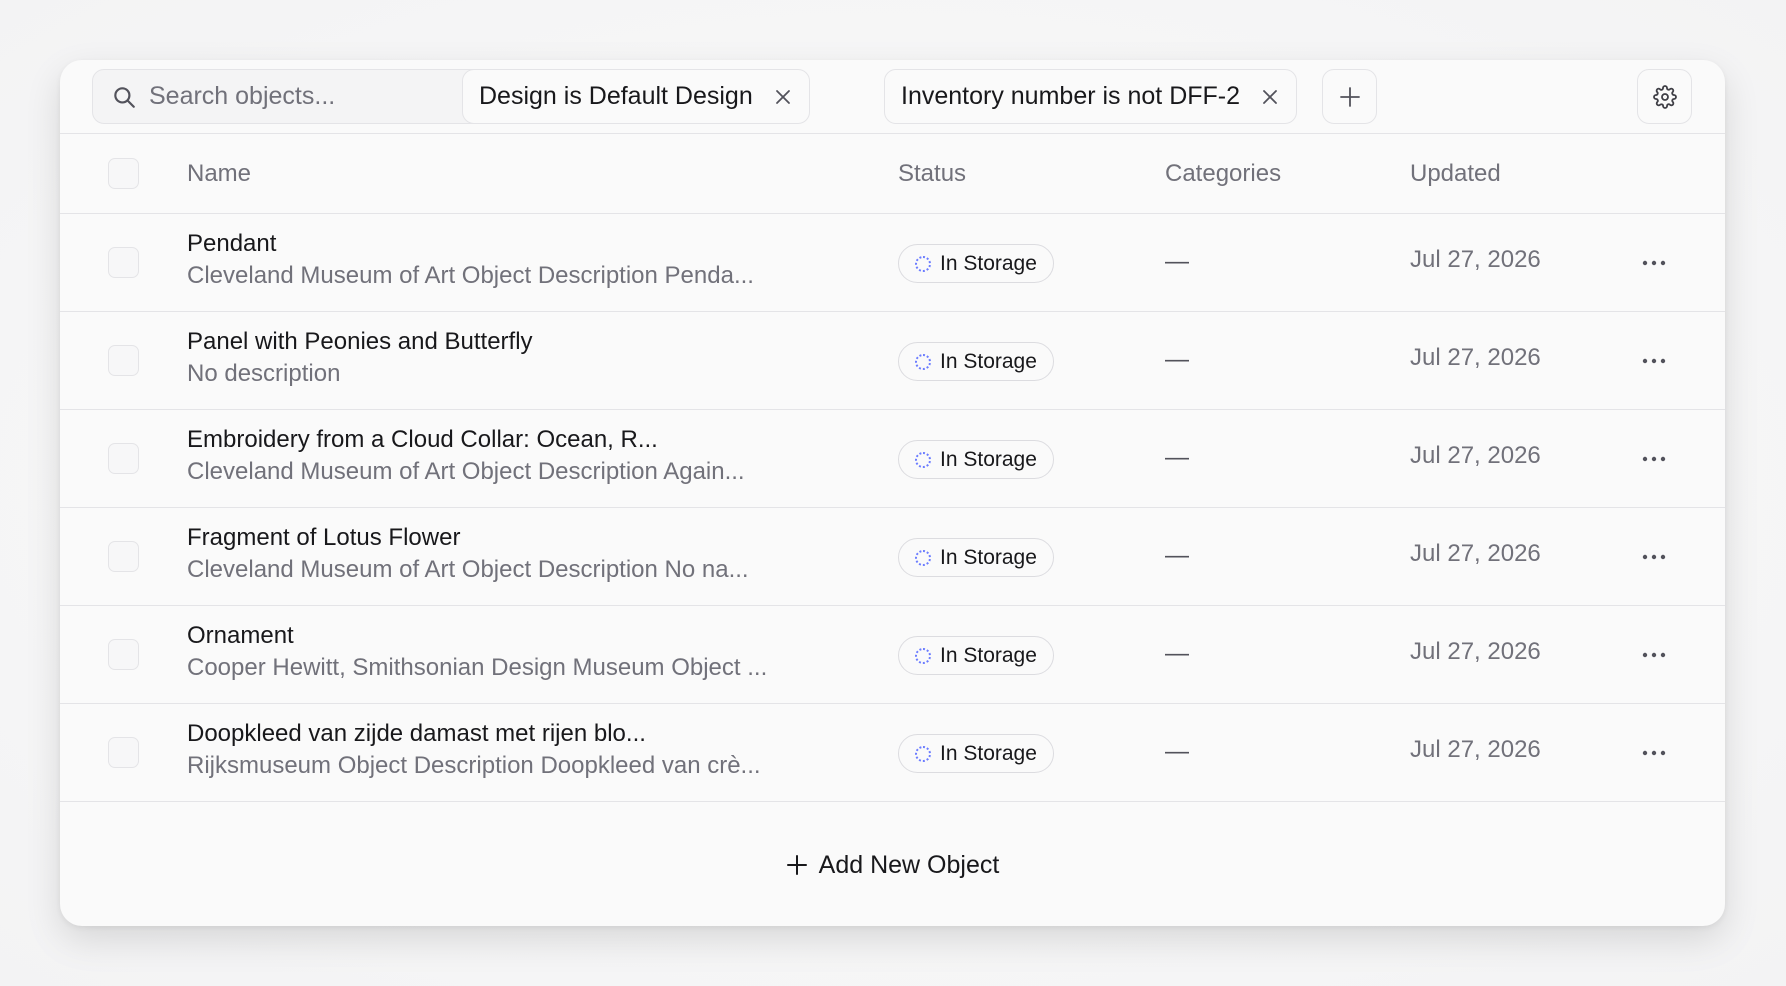  Describe the element at coordinates (1223, 174) in the screenshot. I see `column-header-categories: Categories` at that location.